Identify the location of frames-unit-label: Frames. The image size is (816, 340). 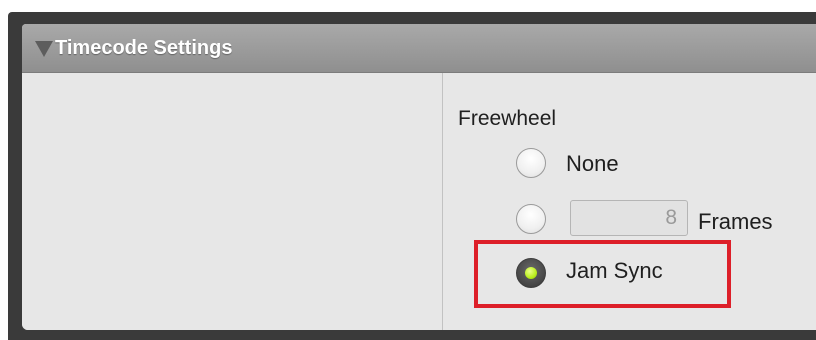
(735, 221).